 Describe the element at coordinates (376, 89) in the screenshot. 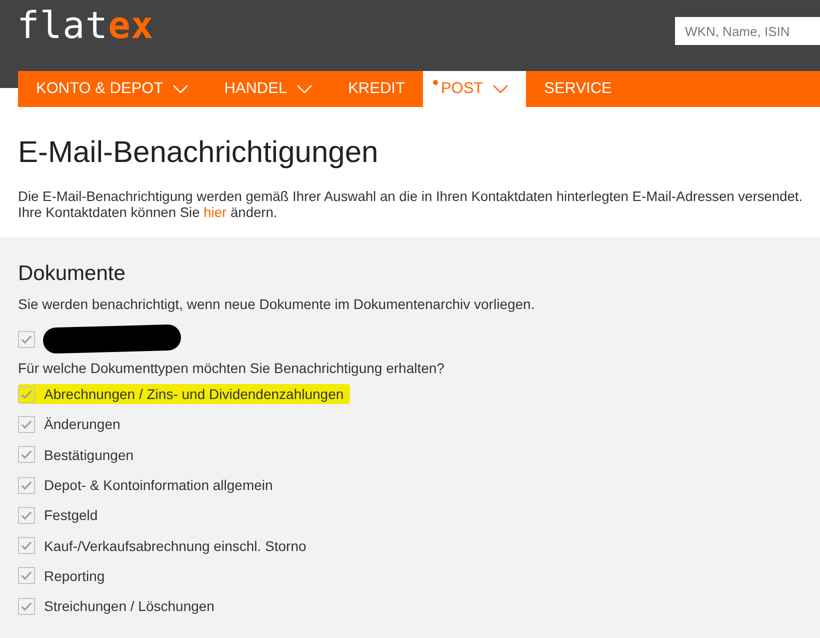

I see `nav-tab: KREDIT` at that location.